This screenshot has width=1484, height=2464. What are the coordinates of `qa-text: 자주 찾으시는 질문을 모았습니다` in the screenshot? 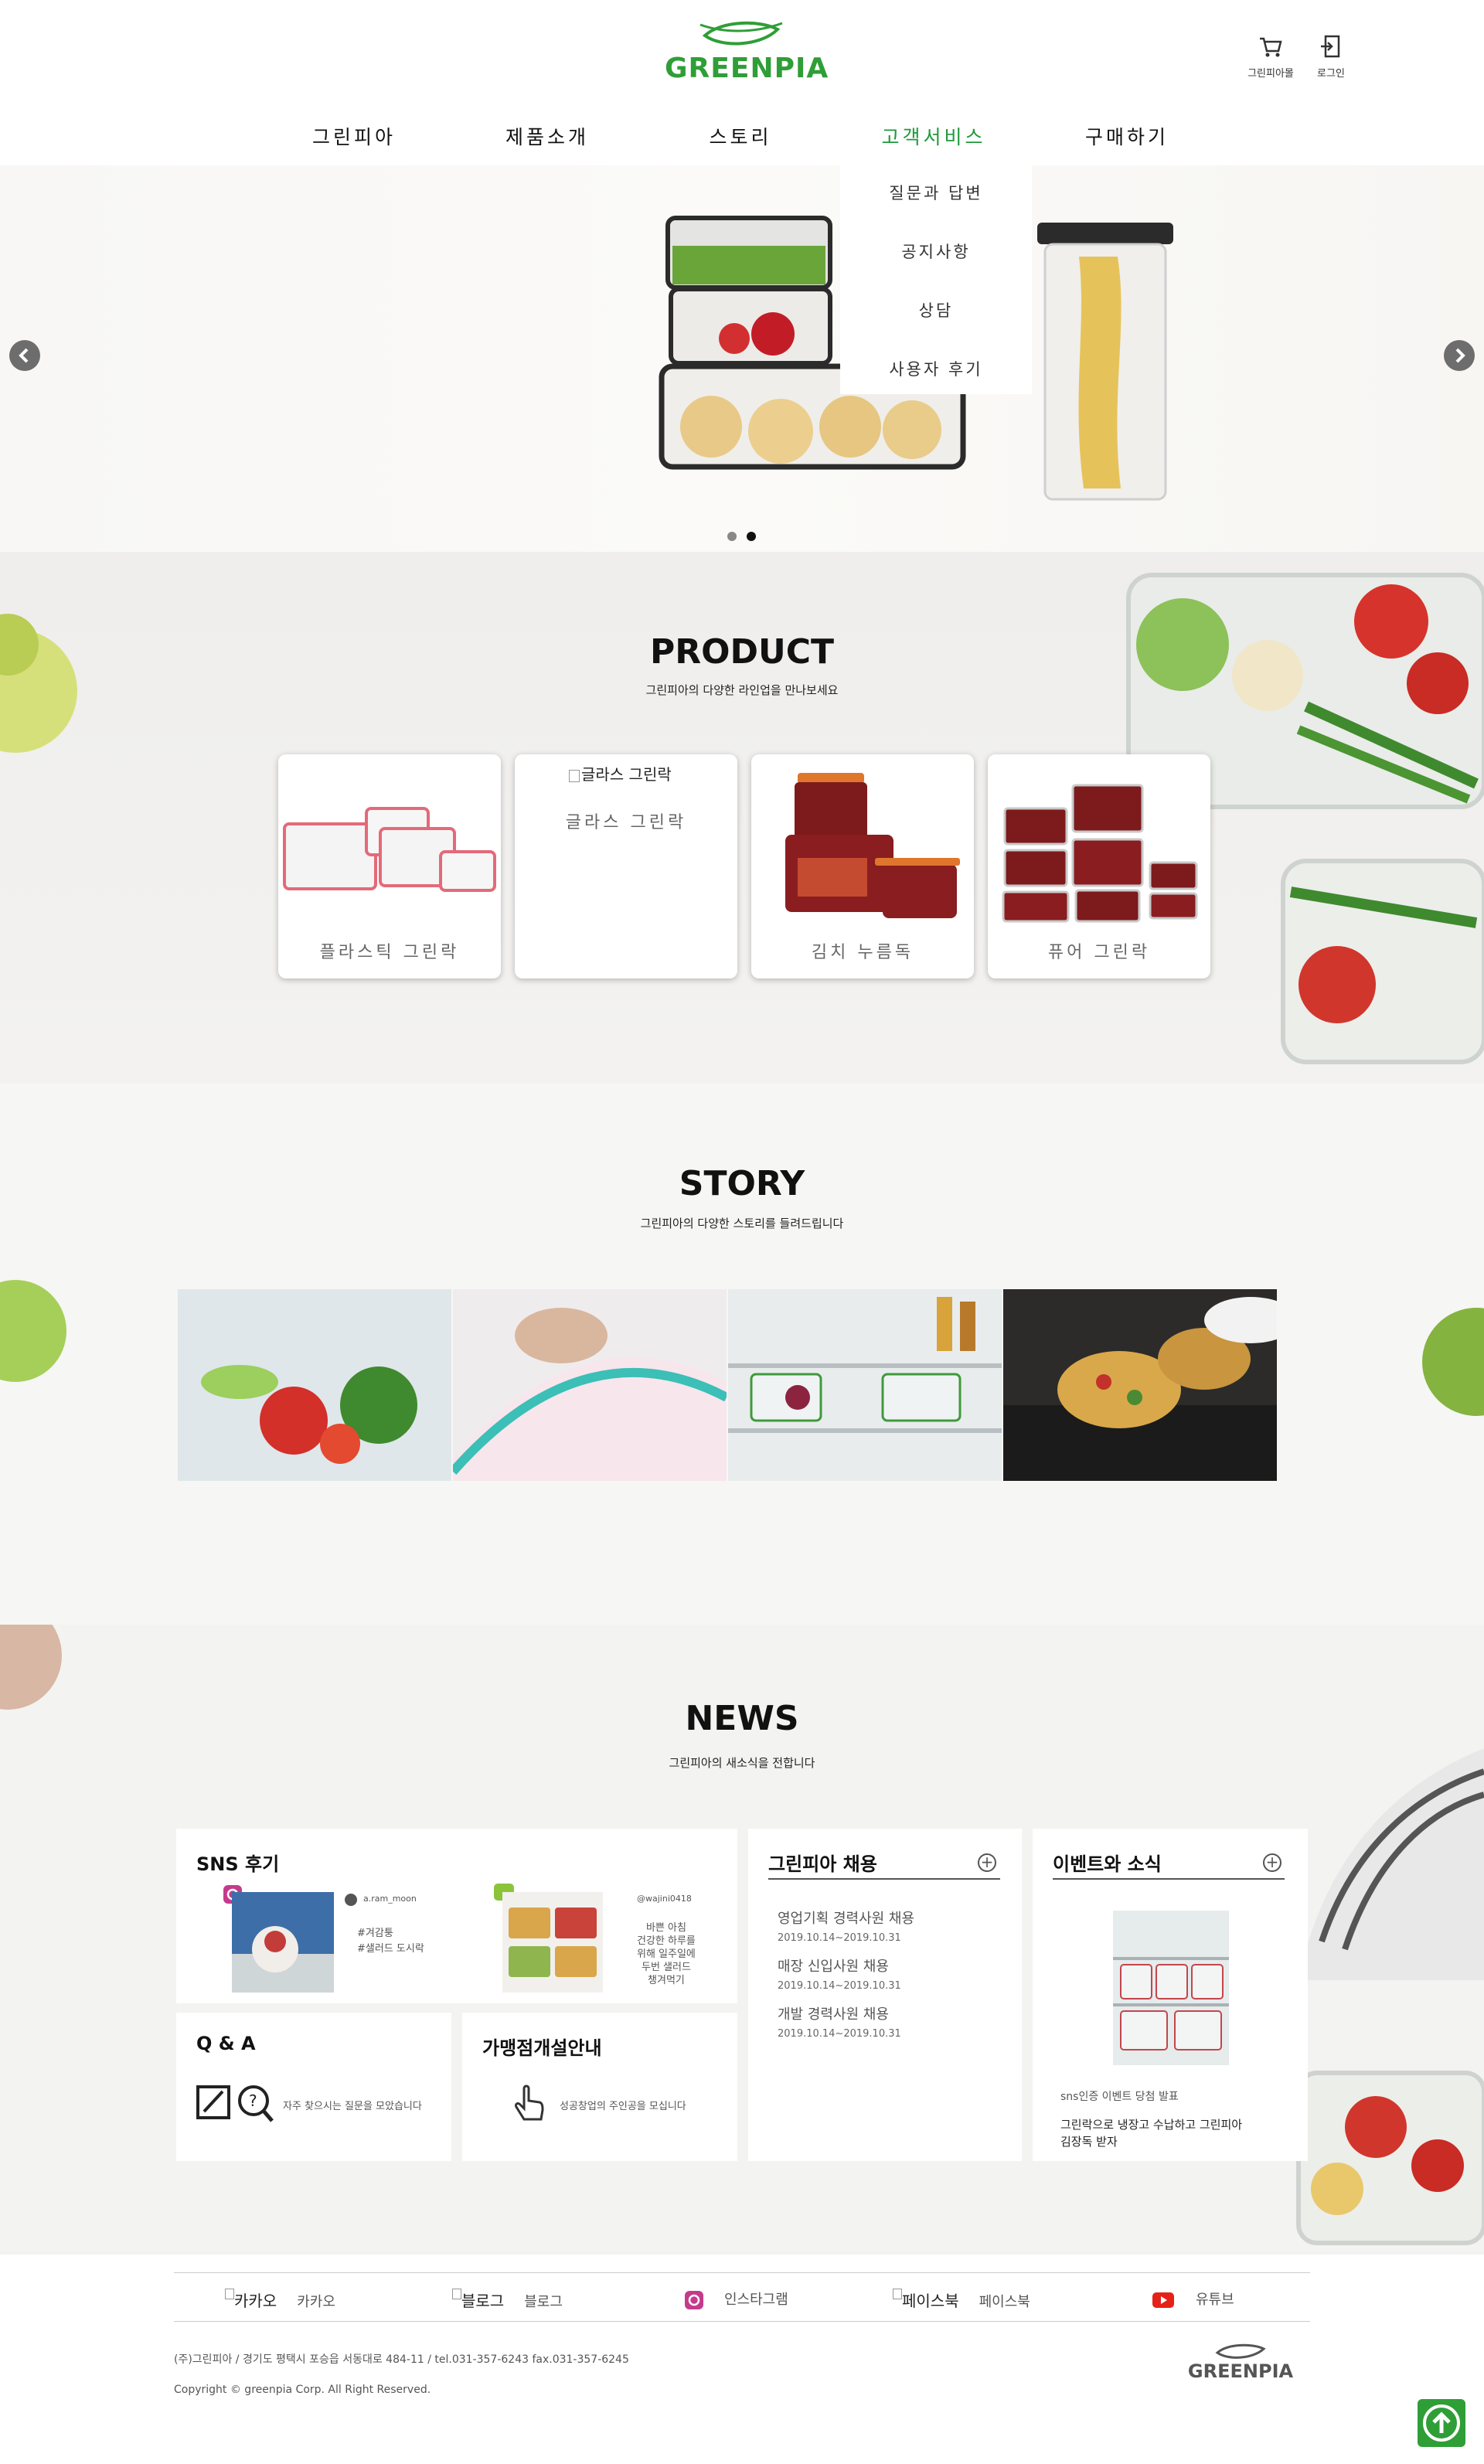 It's located at (352, 2106).